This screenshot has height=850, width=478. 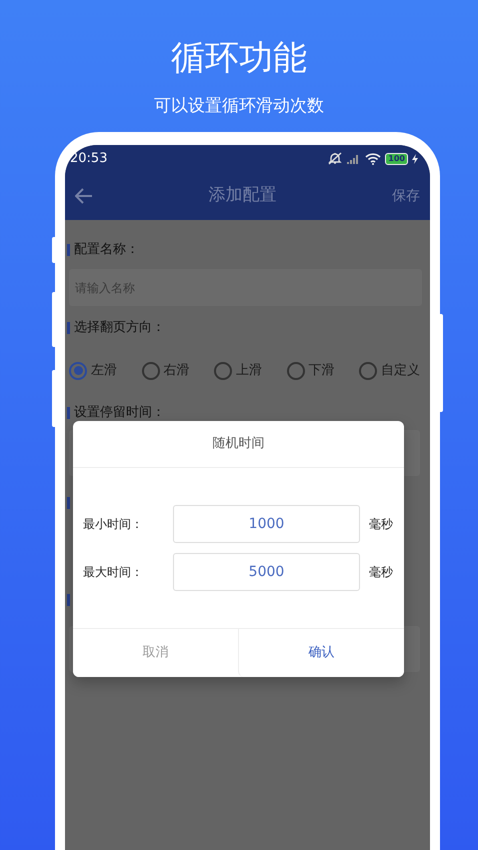 I want to click on wifi-icon, so click(x=373, y=158).